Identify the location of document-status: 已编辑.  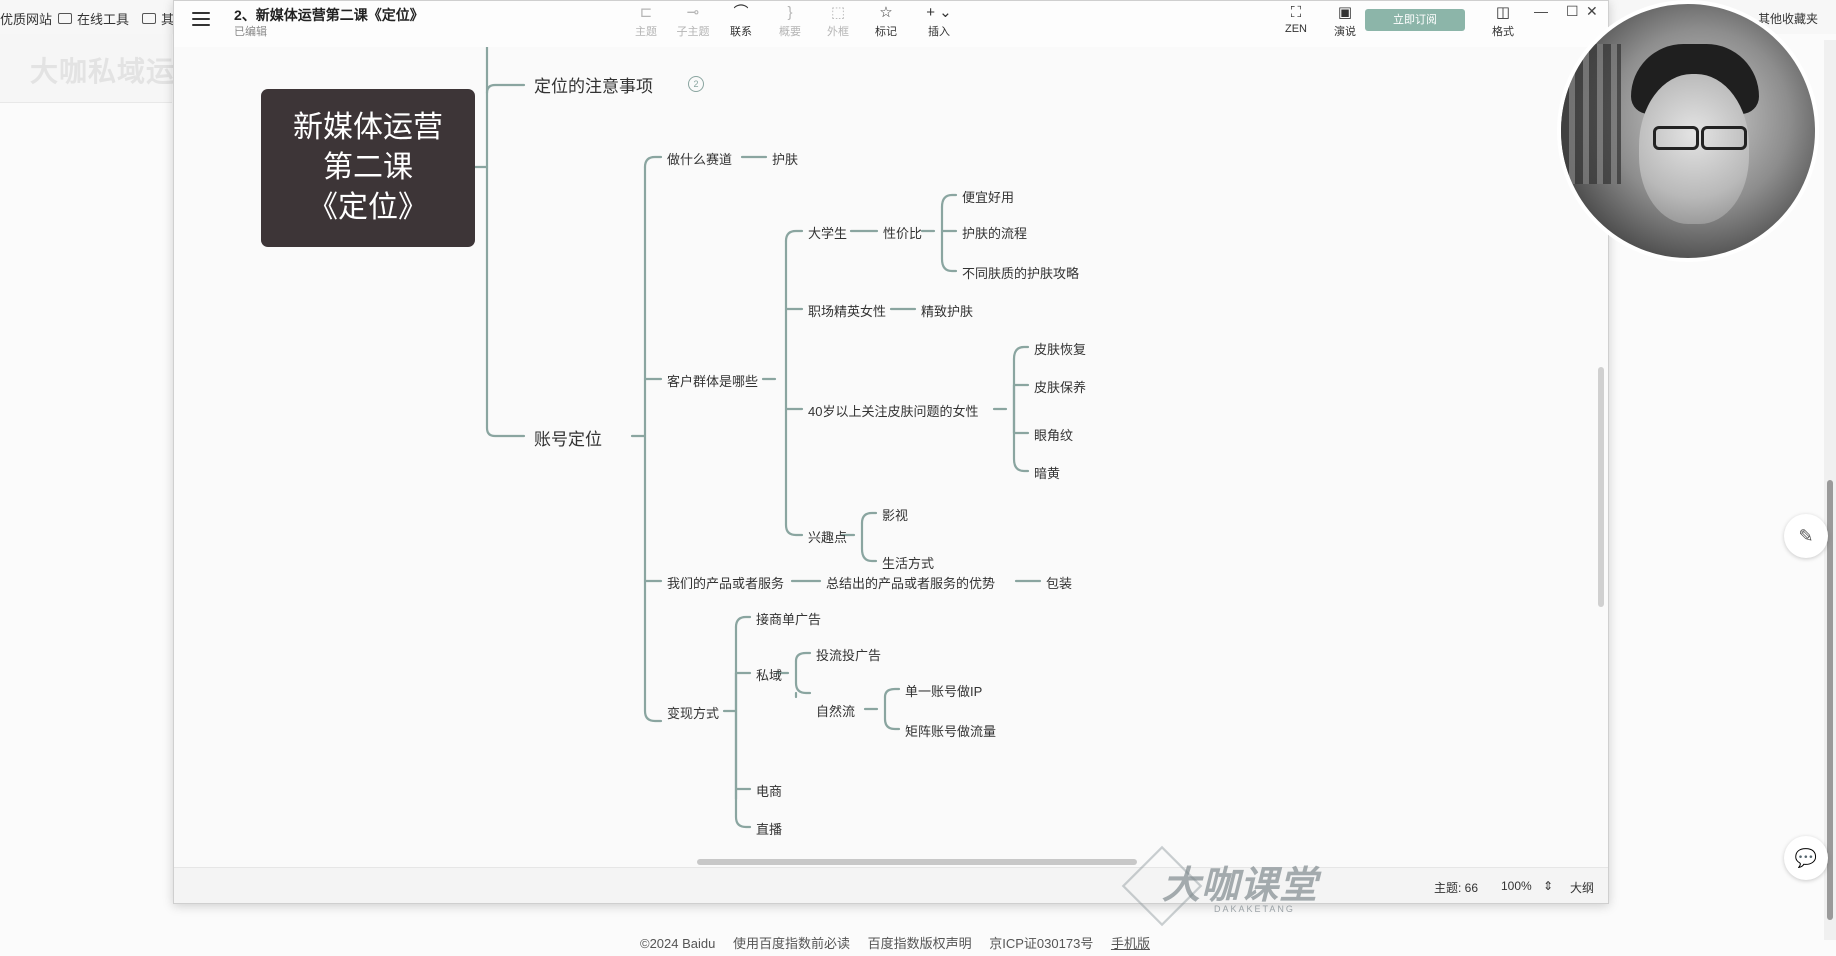
(250, 32).